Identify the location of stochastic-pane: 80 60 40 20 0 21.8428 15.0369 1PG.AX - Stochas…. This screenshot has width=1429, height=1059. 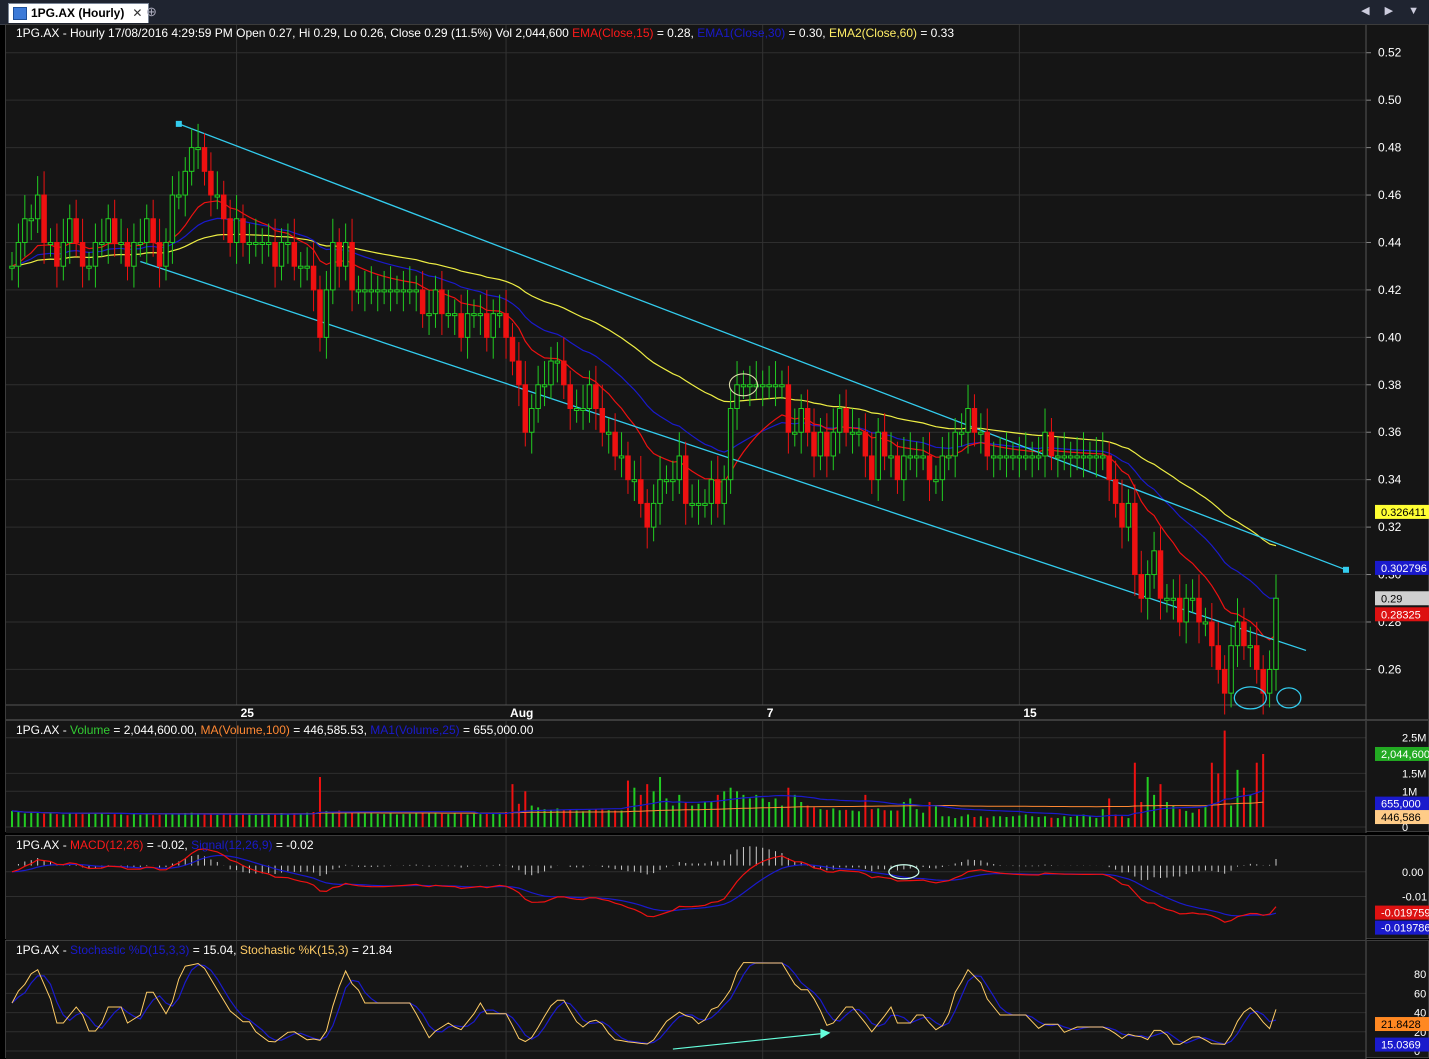
(717, 999).